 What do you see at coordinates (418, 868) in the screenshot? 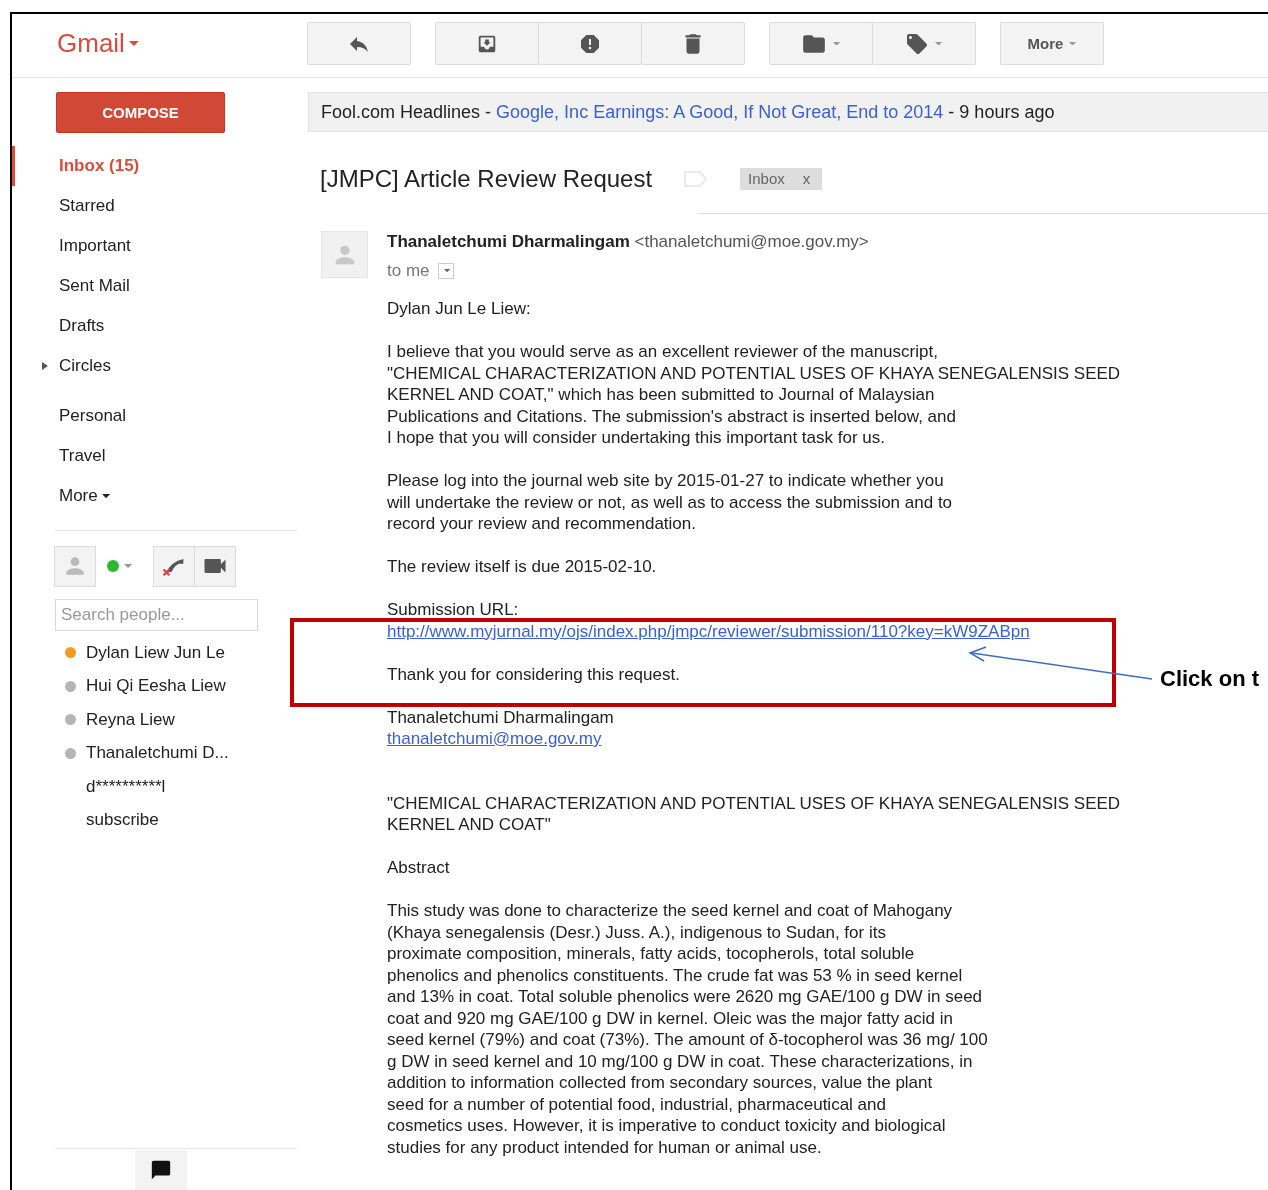
I see `body-paragraph: Abstract` at bounding box center [418, 868].